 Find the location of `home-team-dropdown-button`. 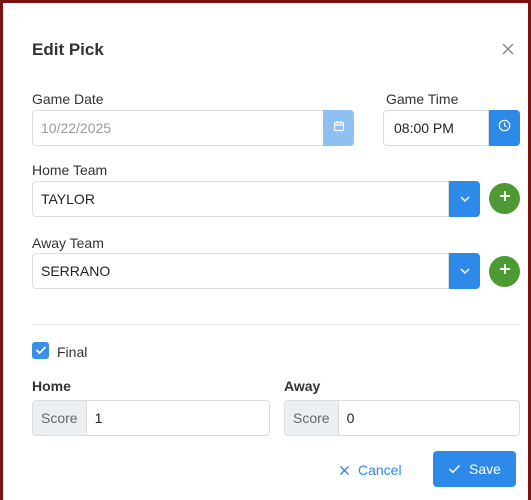

home-team-dropdown-button is located at coordinates (464, 199).